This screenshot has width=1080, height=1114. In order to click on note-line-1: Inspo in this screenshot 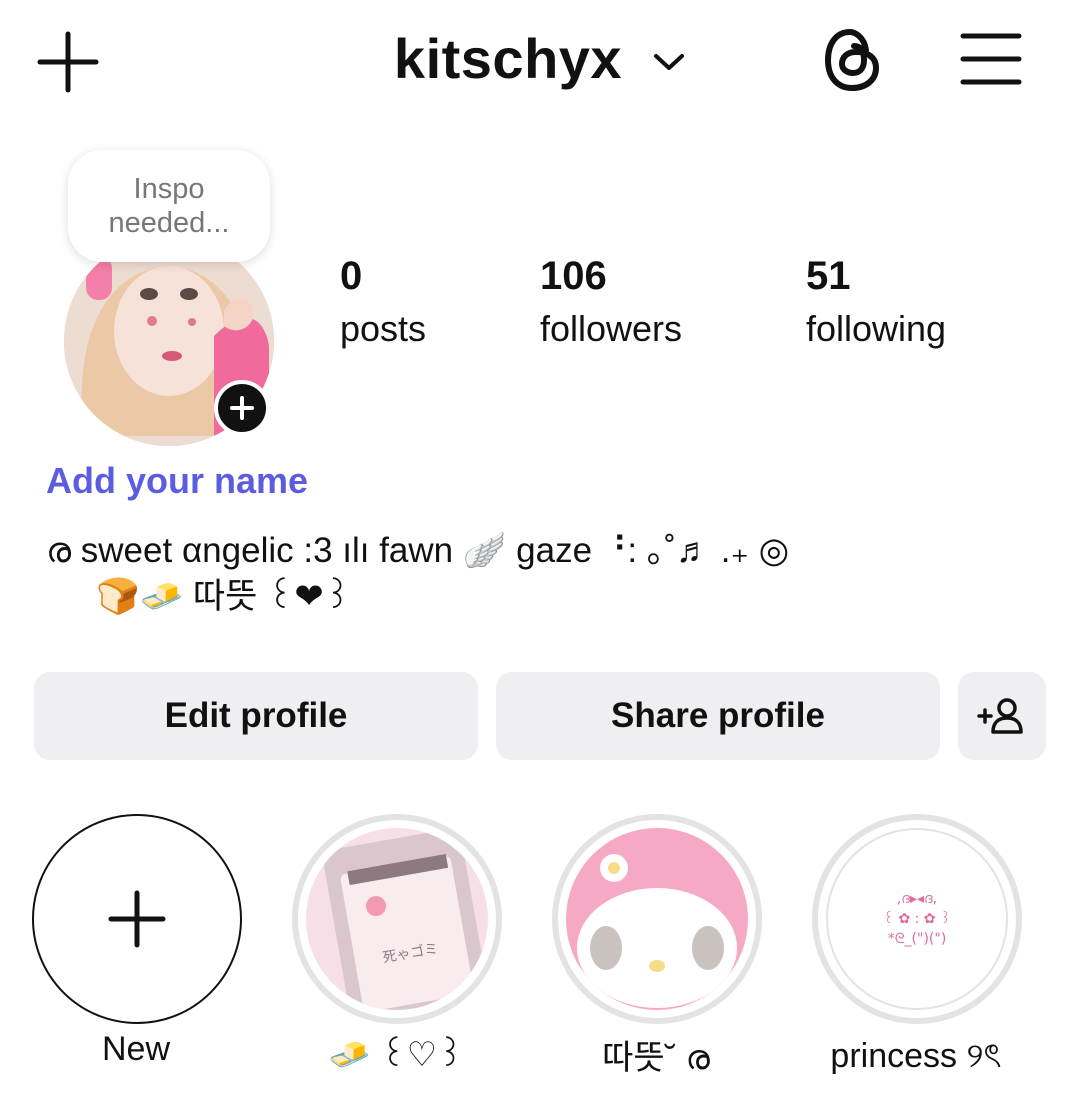, I will do `click(169, 189)`.